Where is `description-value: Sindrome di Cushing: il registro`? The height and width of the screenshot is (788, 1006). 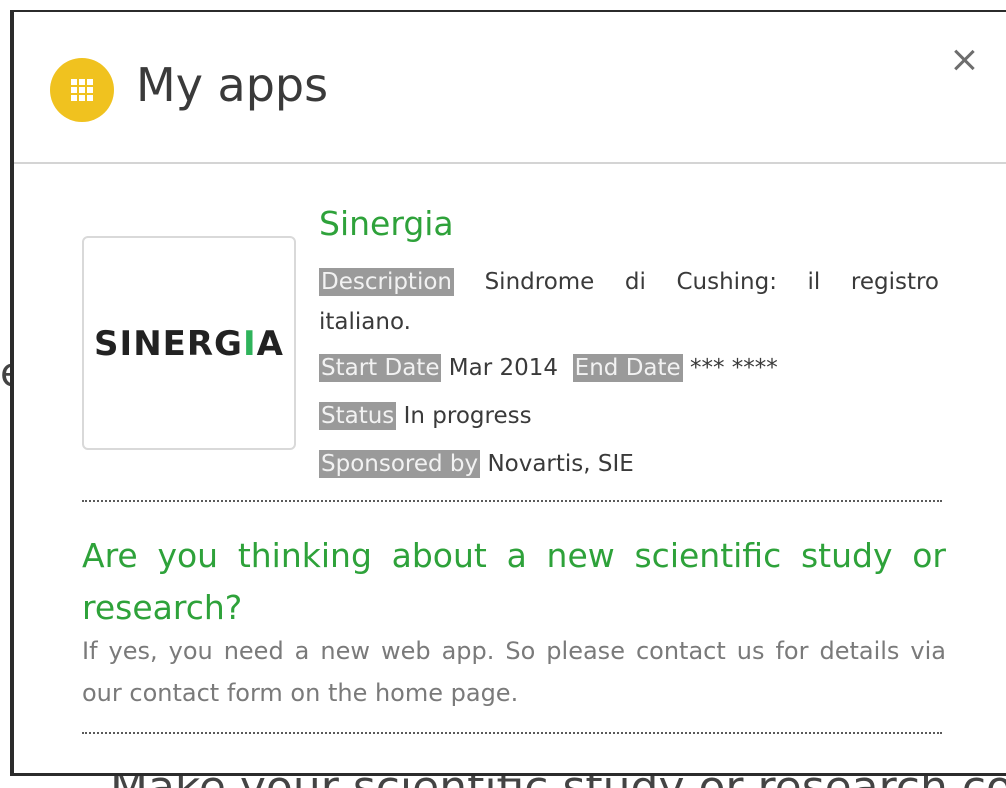 description-value: Sindrome di Cushing: il registro is located at coordinates (712, 282).